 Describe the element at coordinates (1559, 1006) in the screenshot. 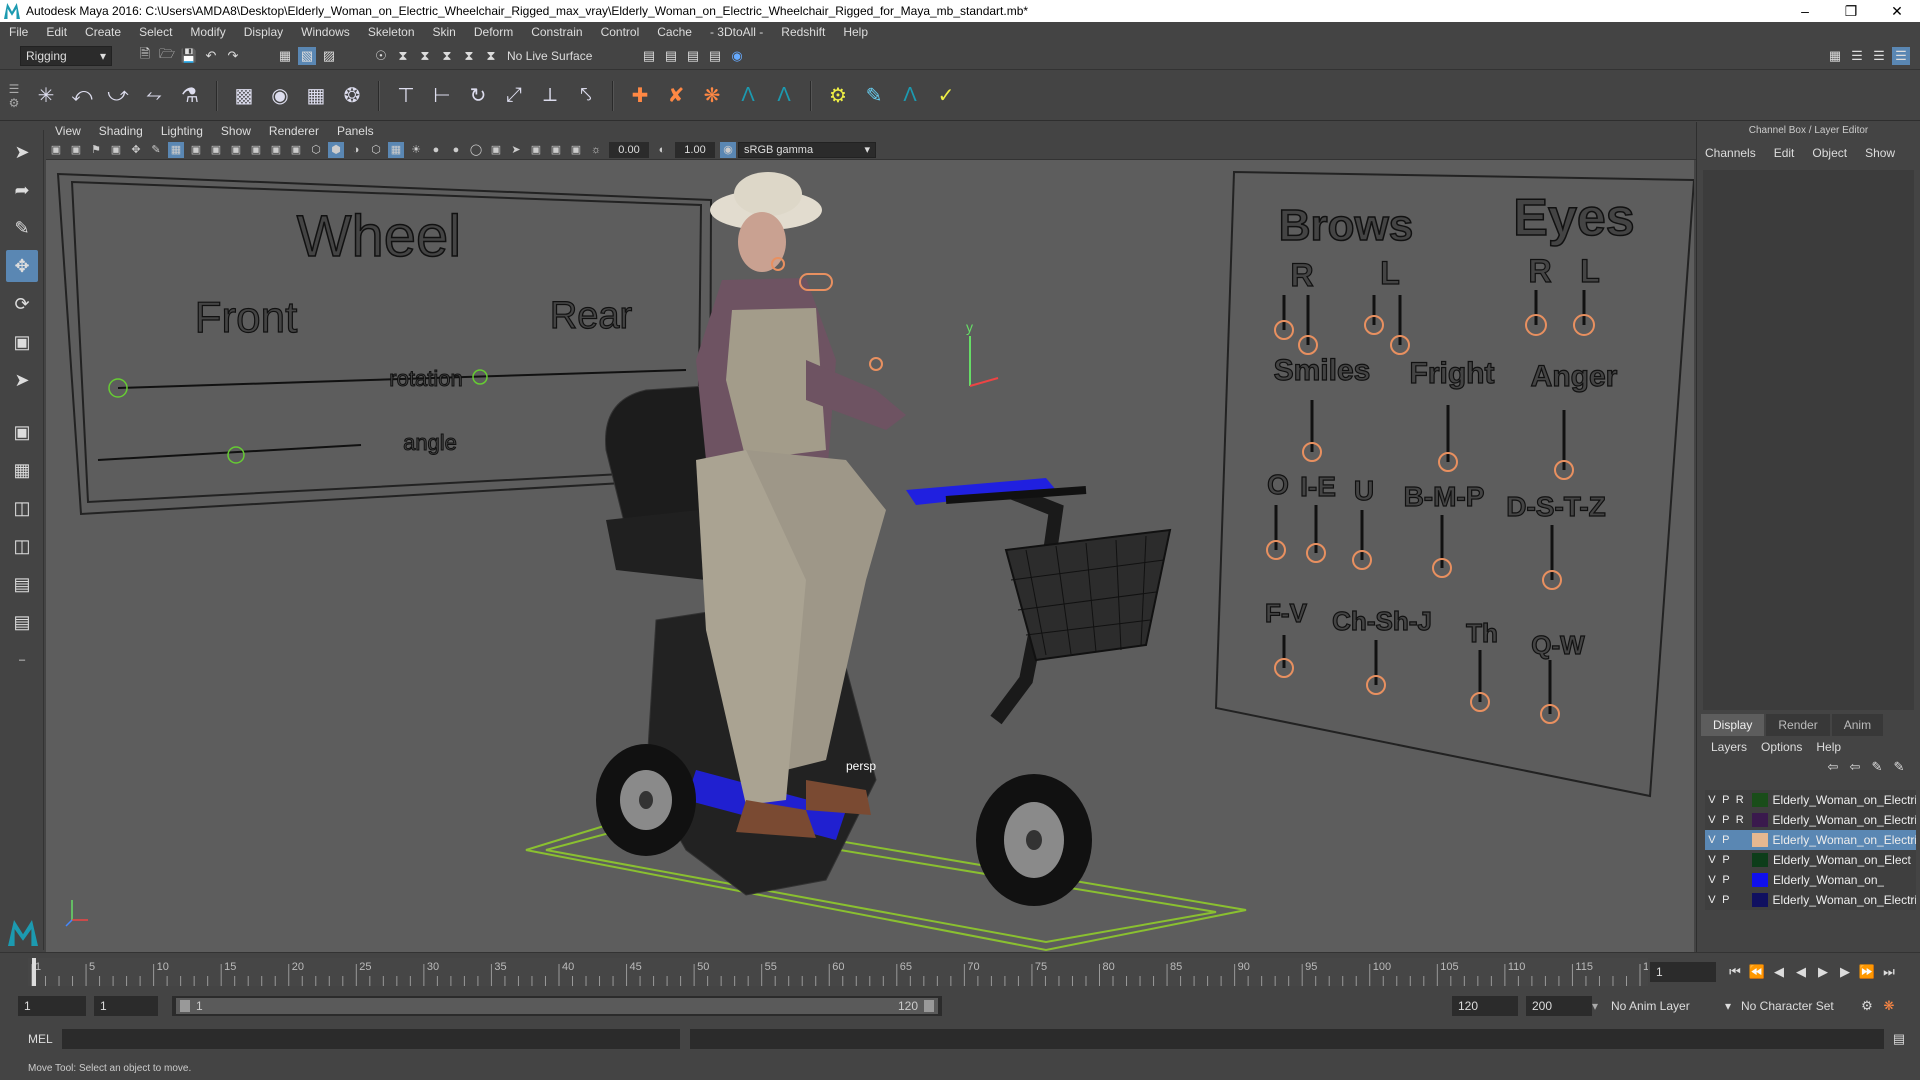

I see `end-time-field: 200` at that location.